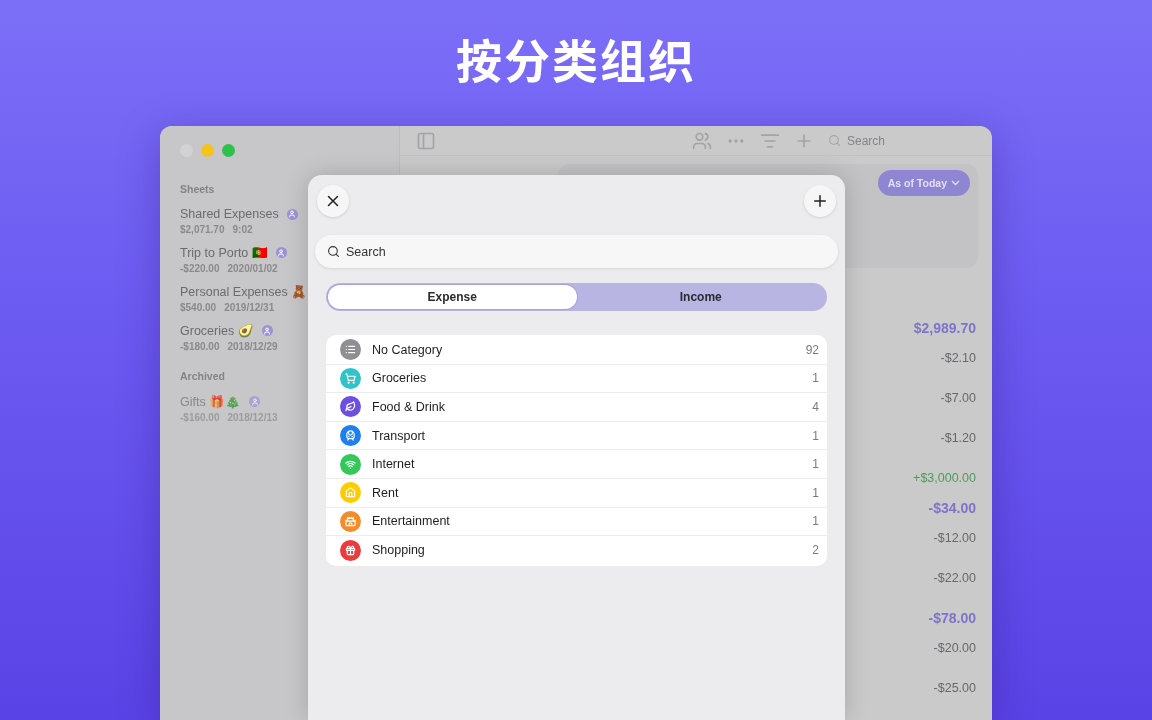  What do you see at coordinates (952, 619) in the screenshot?
I see `group-total: -$78.00` at bounding box center [952, 619].